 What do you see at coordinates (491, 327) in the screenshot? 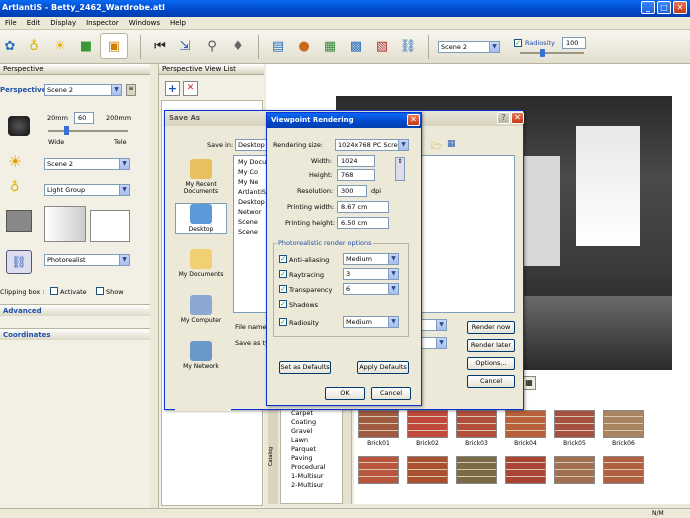
I see `render-now-button: Render now` at bounding box center [491, 327].